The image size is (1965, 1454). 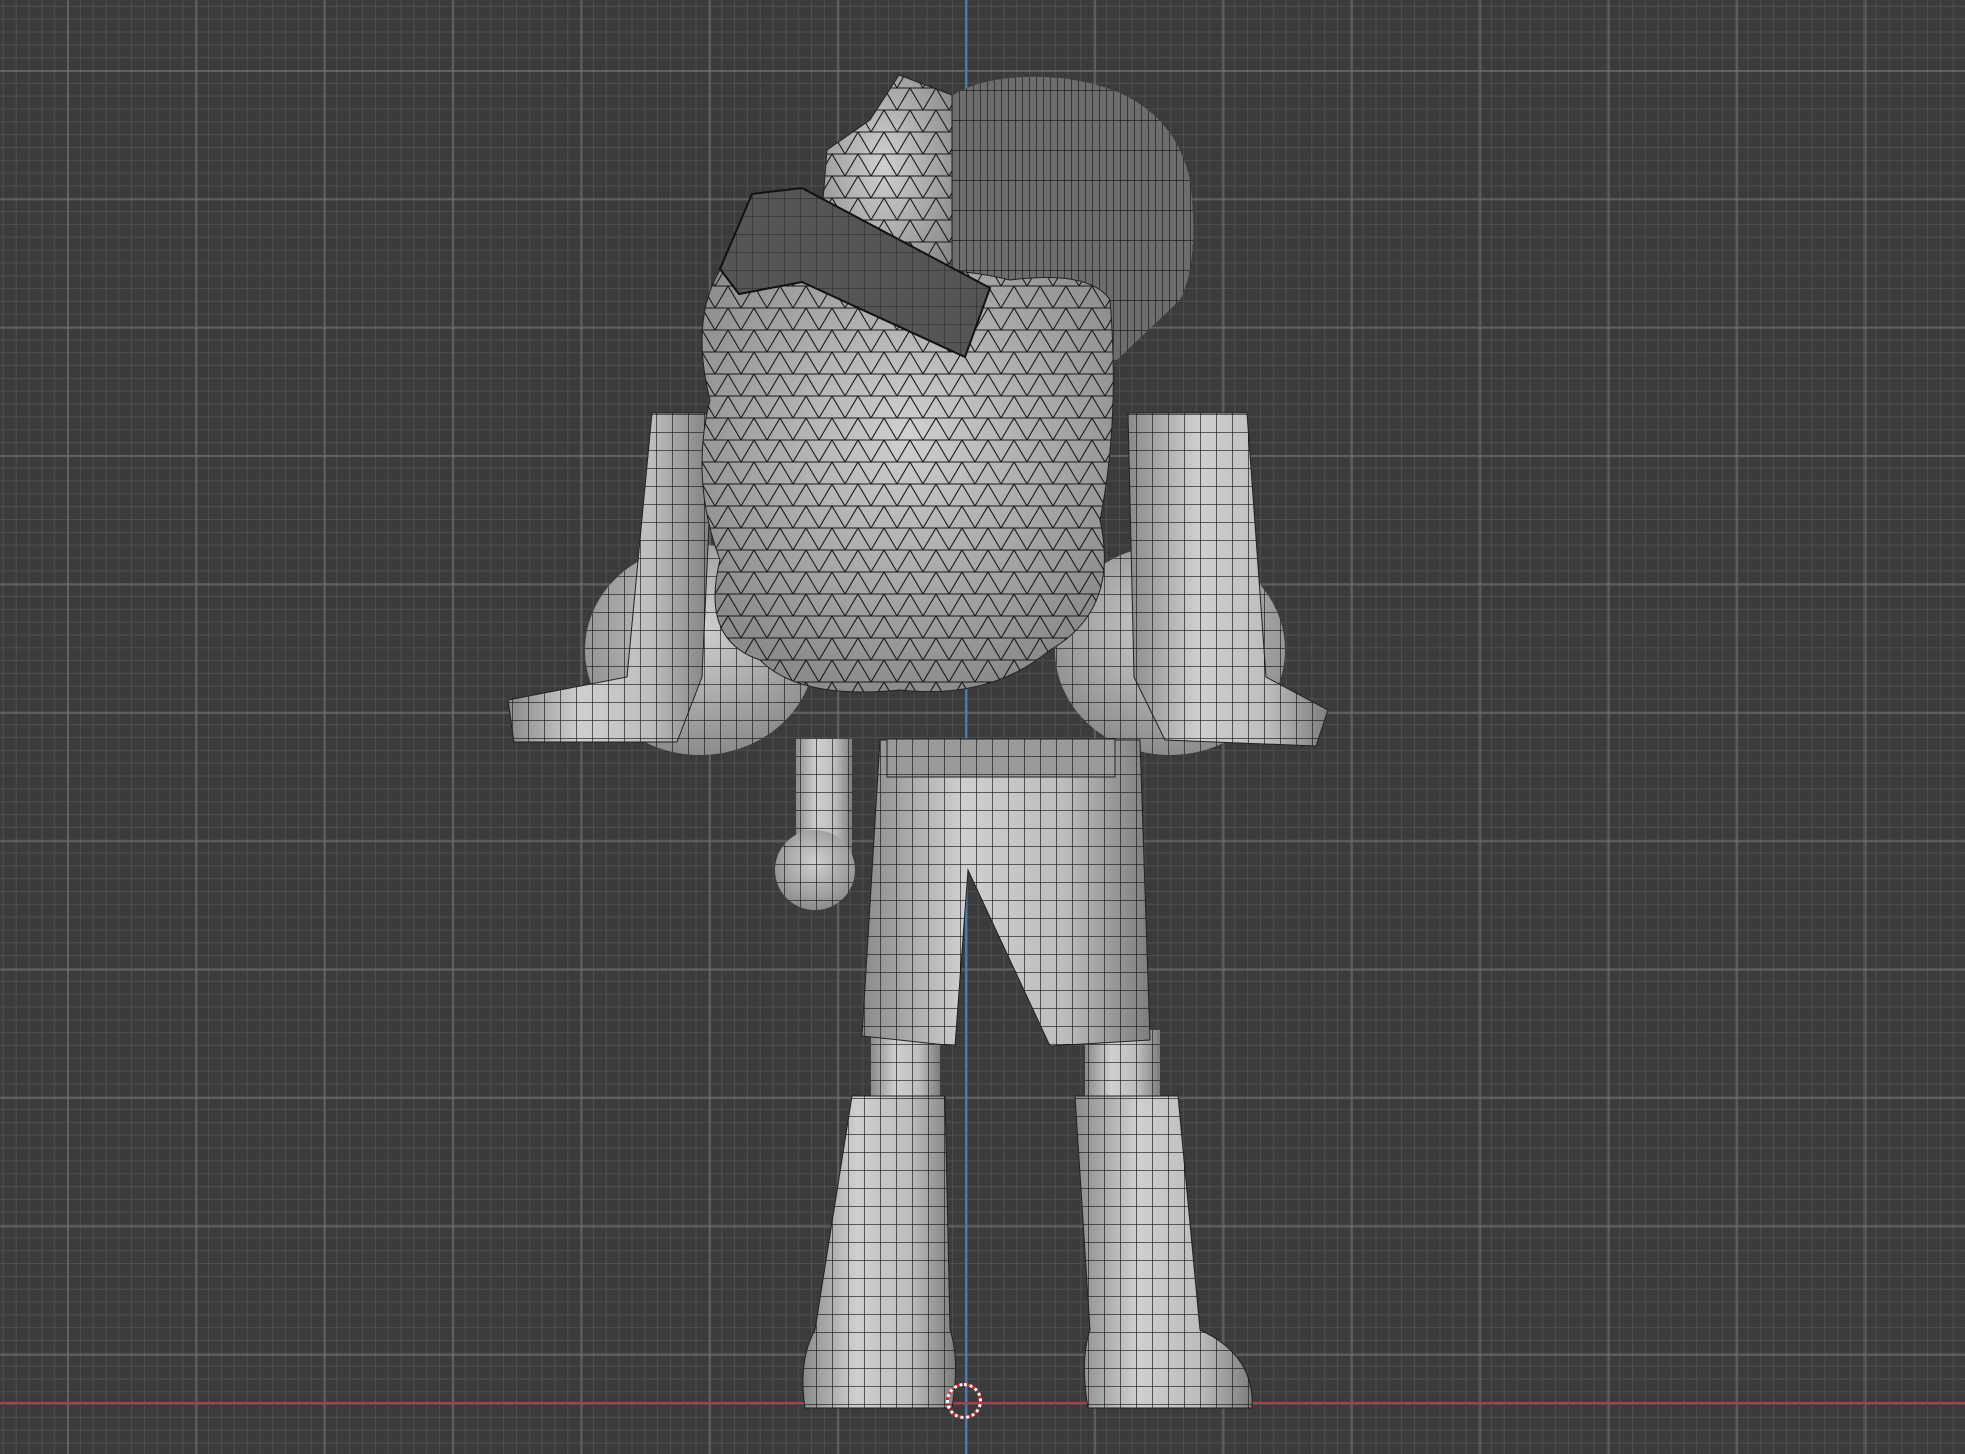 What do you see at coordinates (879, 1252) in the screenshot?
I see `boot-left-mesh` at bounding box center [879, 1252].